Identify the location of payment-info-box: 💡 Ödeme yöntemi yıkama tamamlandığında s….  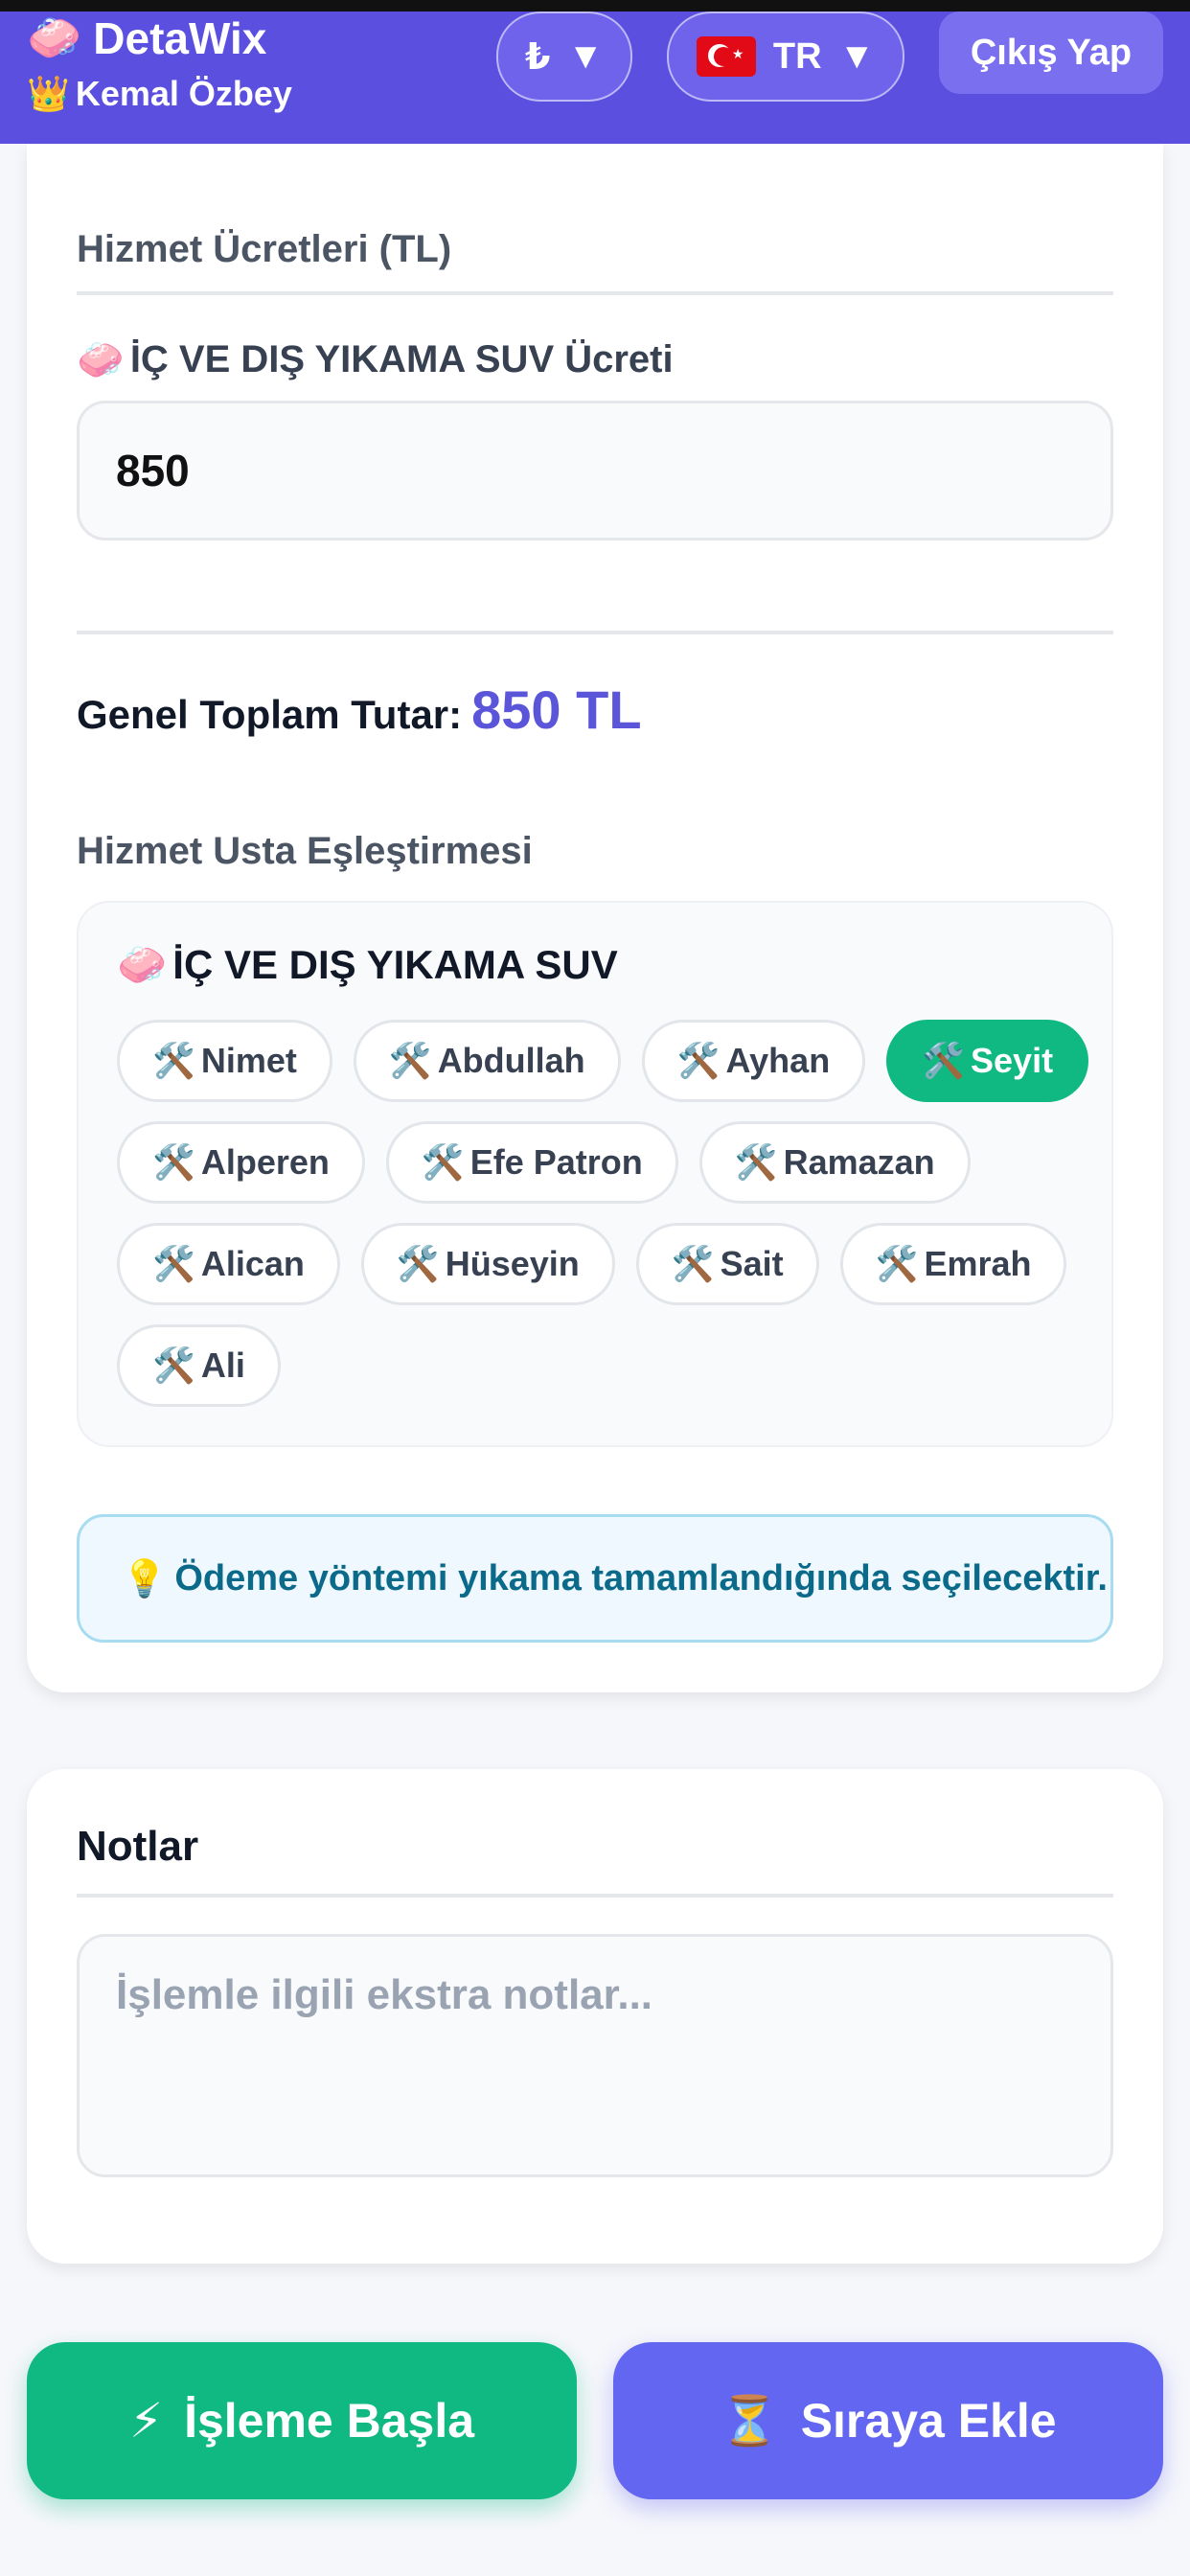
(595, 1578).